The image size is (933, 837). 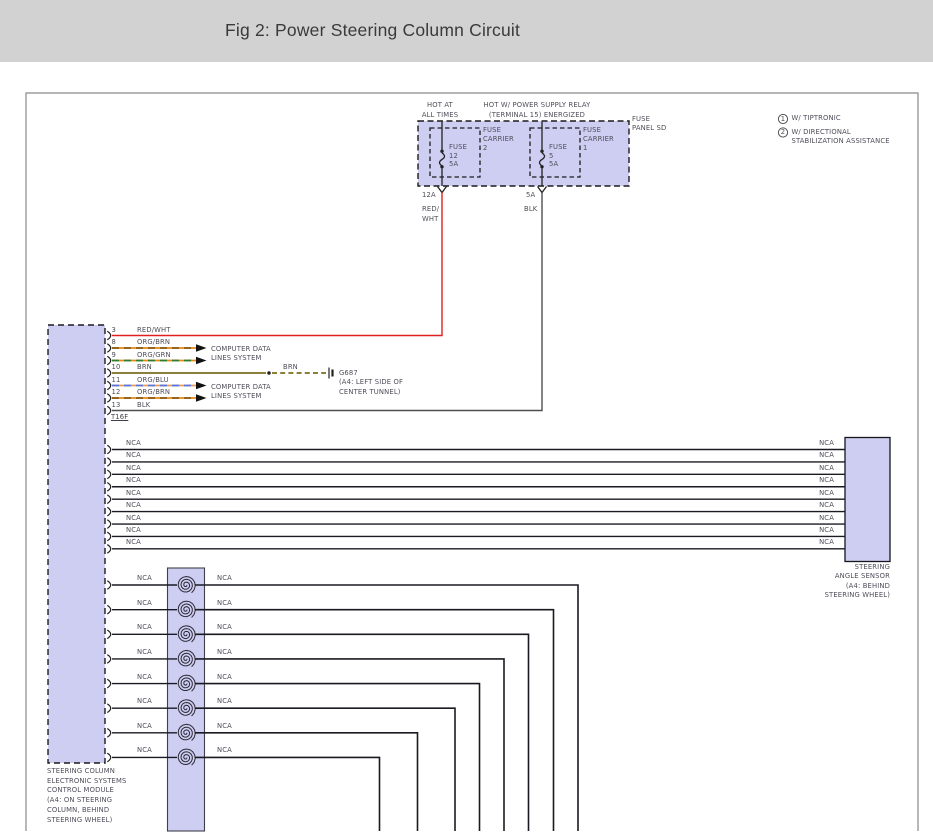 What do you see at coordinates (783, 132) in the screenshot?
I see `note-number: 2` at bounding box center [783, 132].